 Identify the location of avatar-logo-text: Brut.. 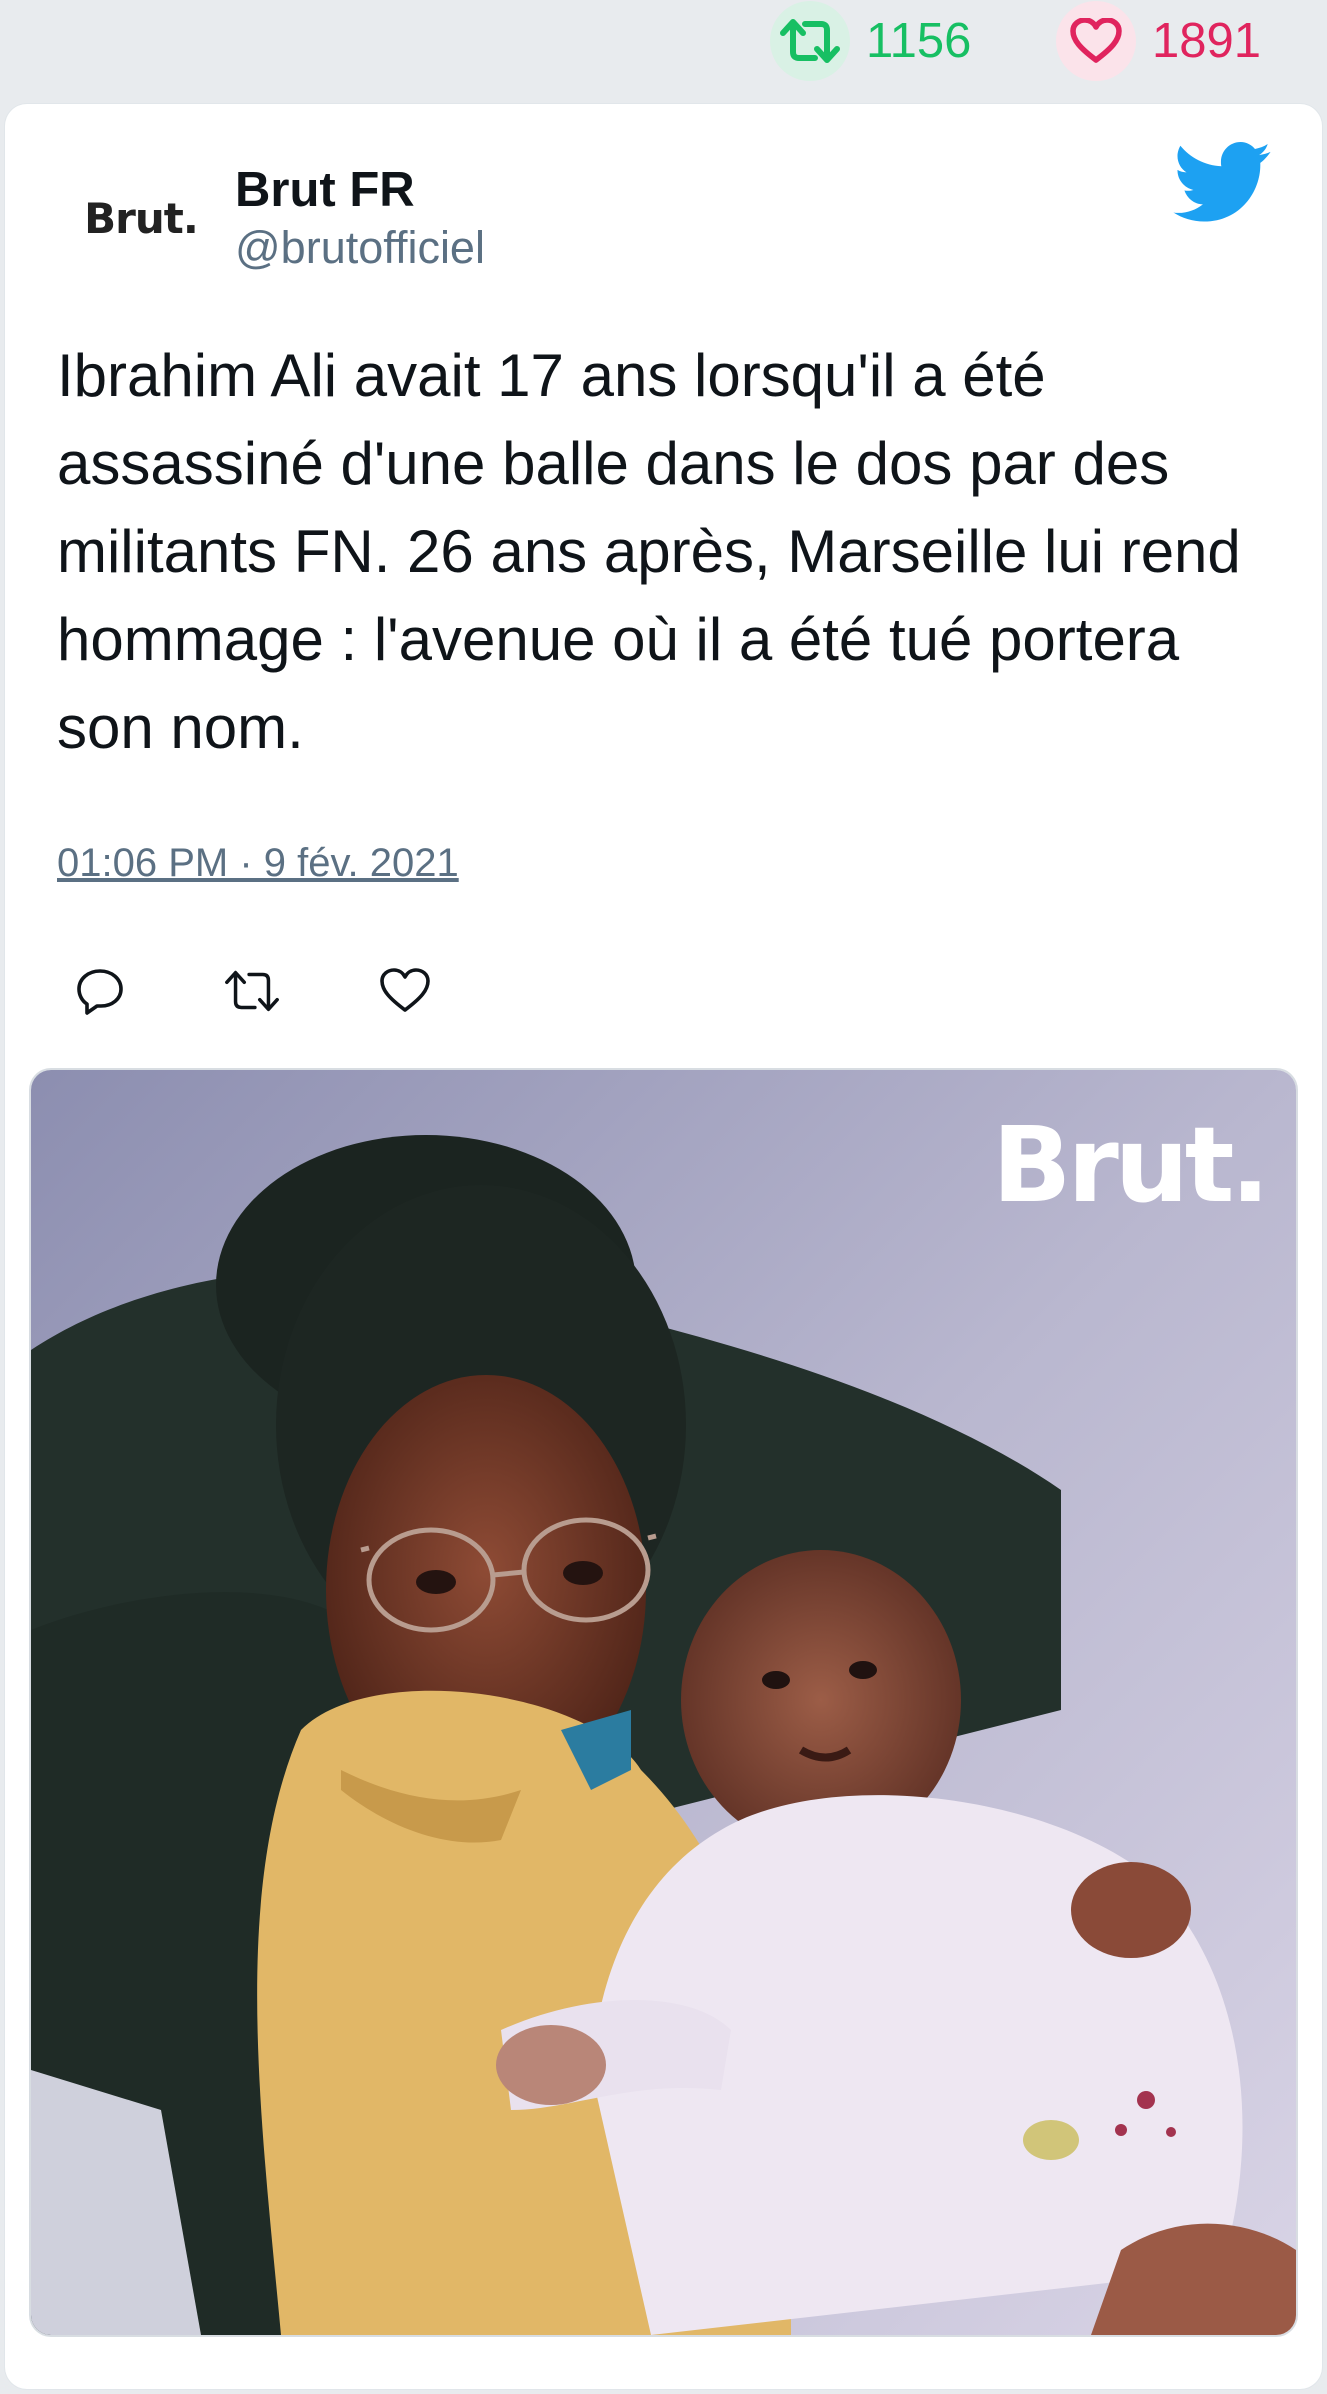
(141, 218).